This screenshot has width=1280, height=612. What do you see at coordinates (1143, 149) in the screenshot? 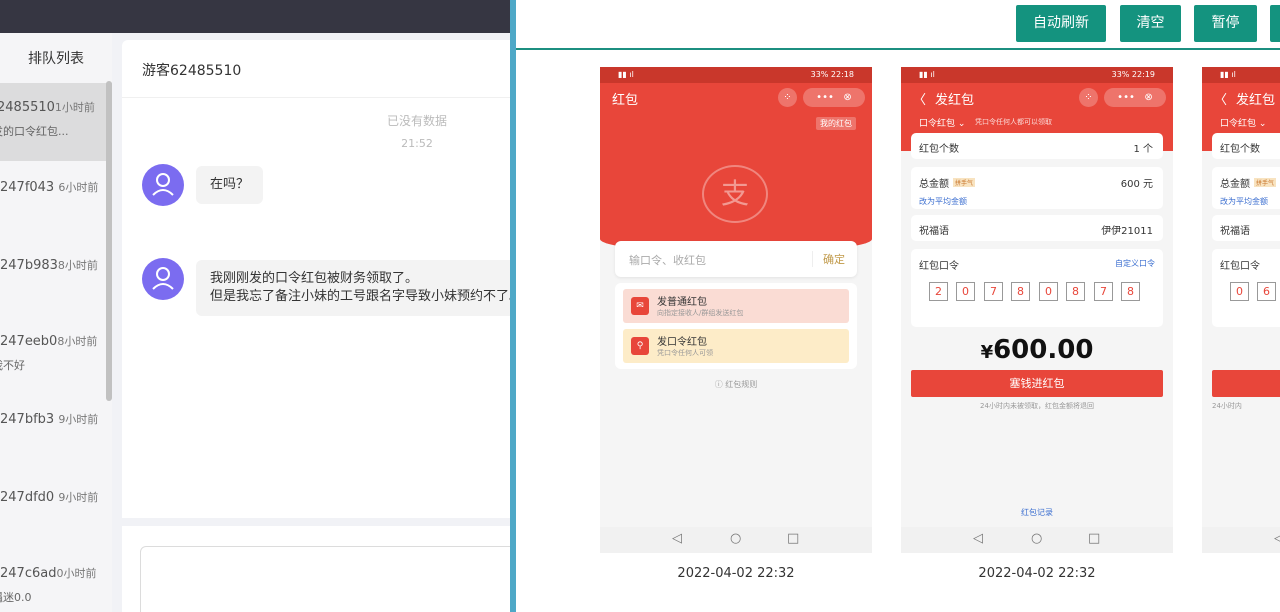
I see `count-value: 1 个` at bounding box center [1143, 149].